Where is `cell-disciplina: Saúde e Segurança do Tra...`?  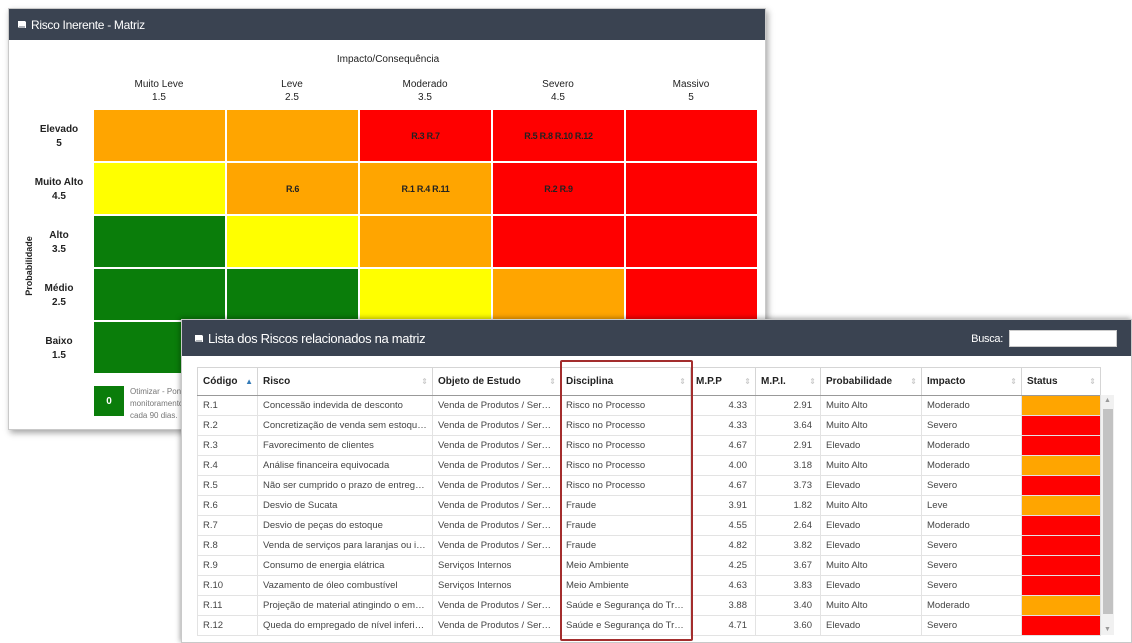
cell-disciplina: Saúde e Segurança do Tra... is located at coordinates (625, 605).